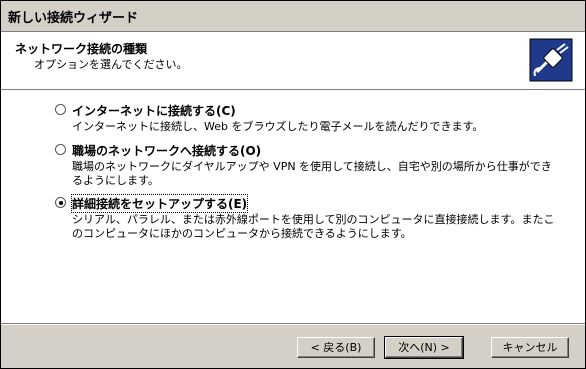  Describe the element at coordinates (278, 126) in the screenshot. I see `option-internet-description: インターネットに接続し、Web をブラウズしたり電子メールを読んだりできます。` at that location.